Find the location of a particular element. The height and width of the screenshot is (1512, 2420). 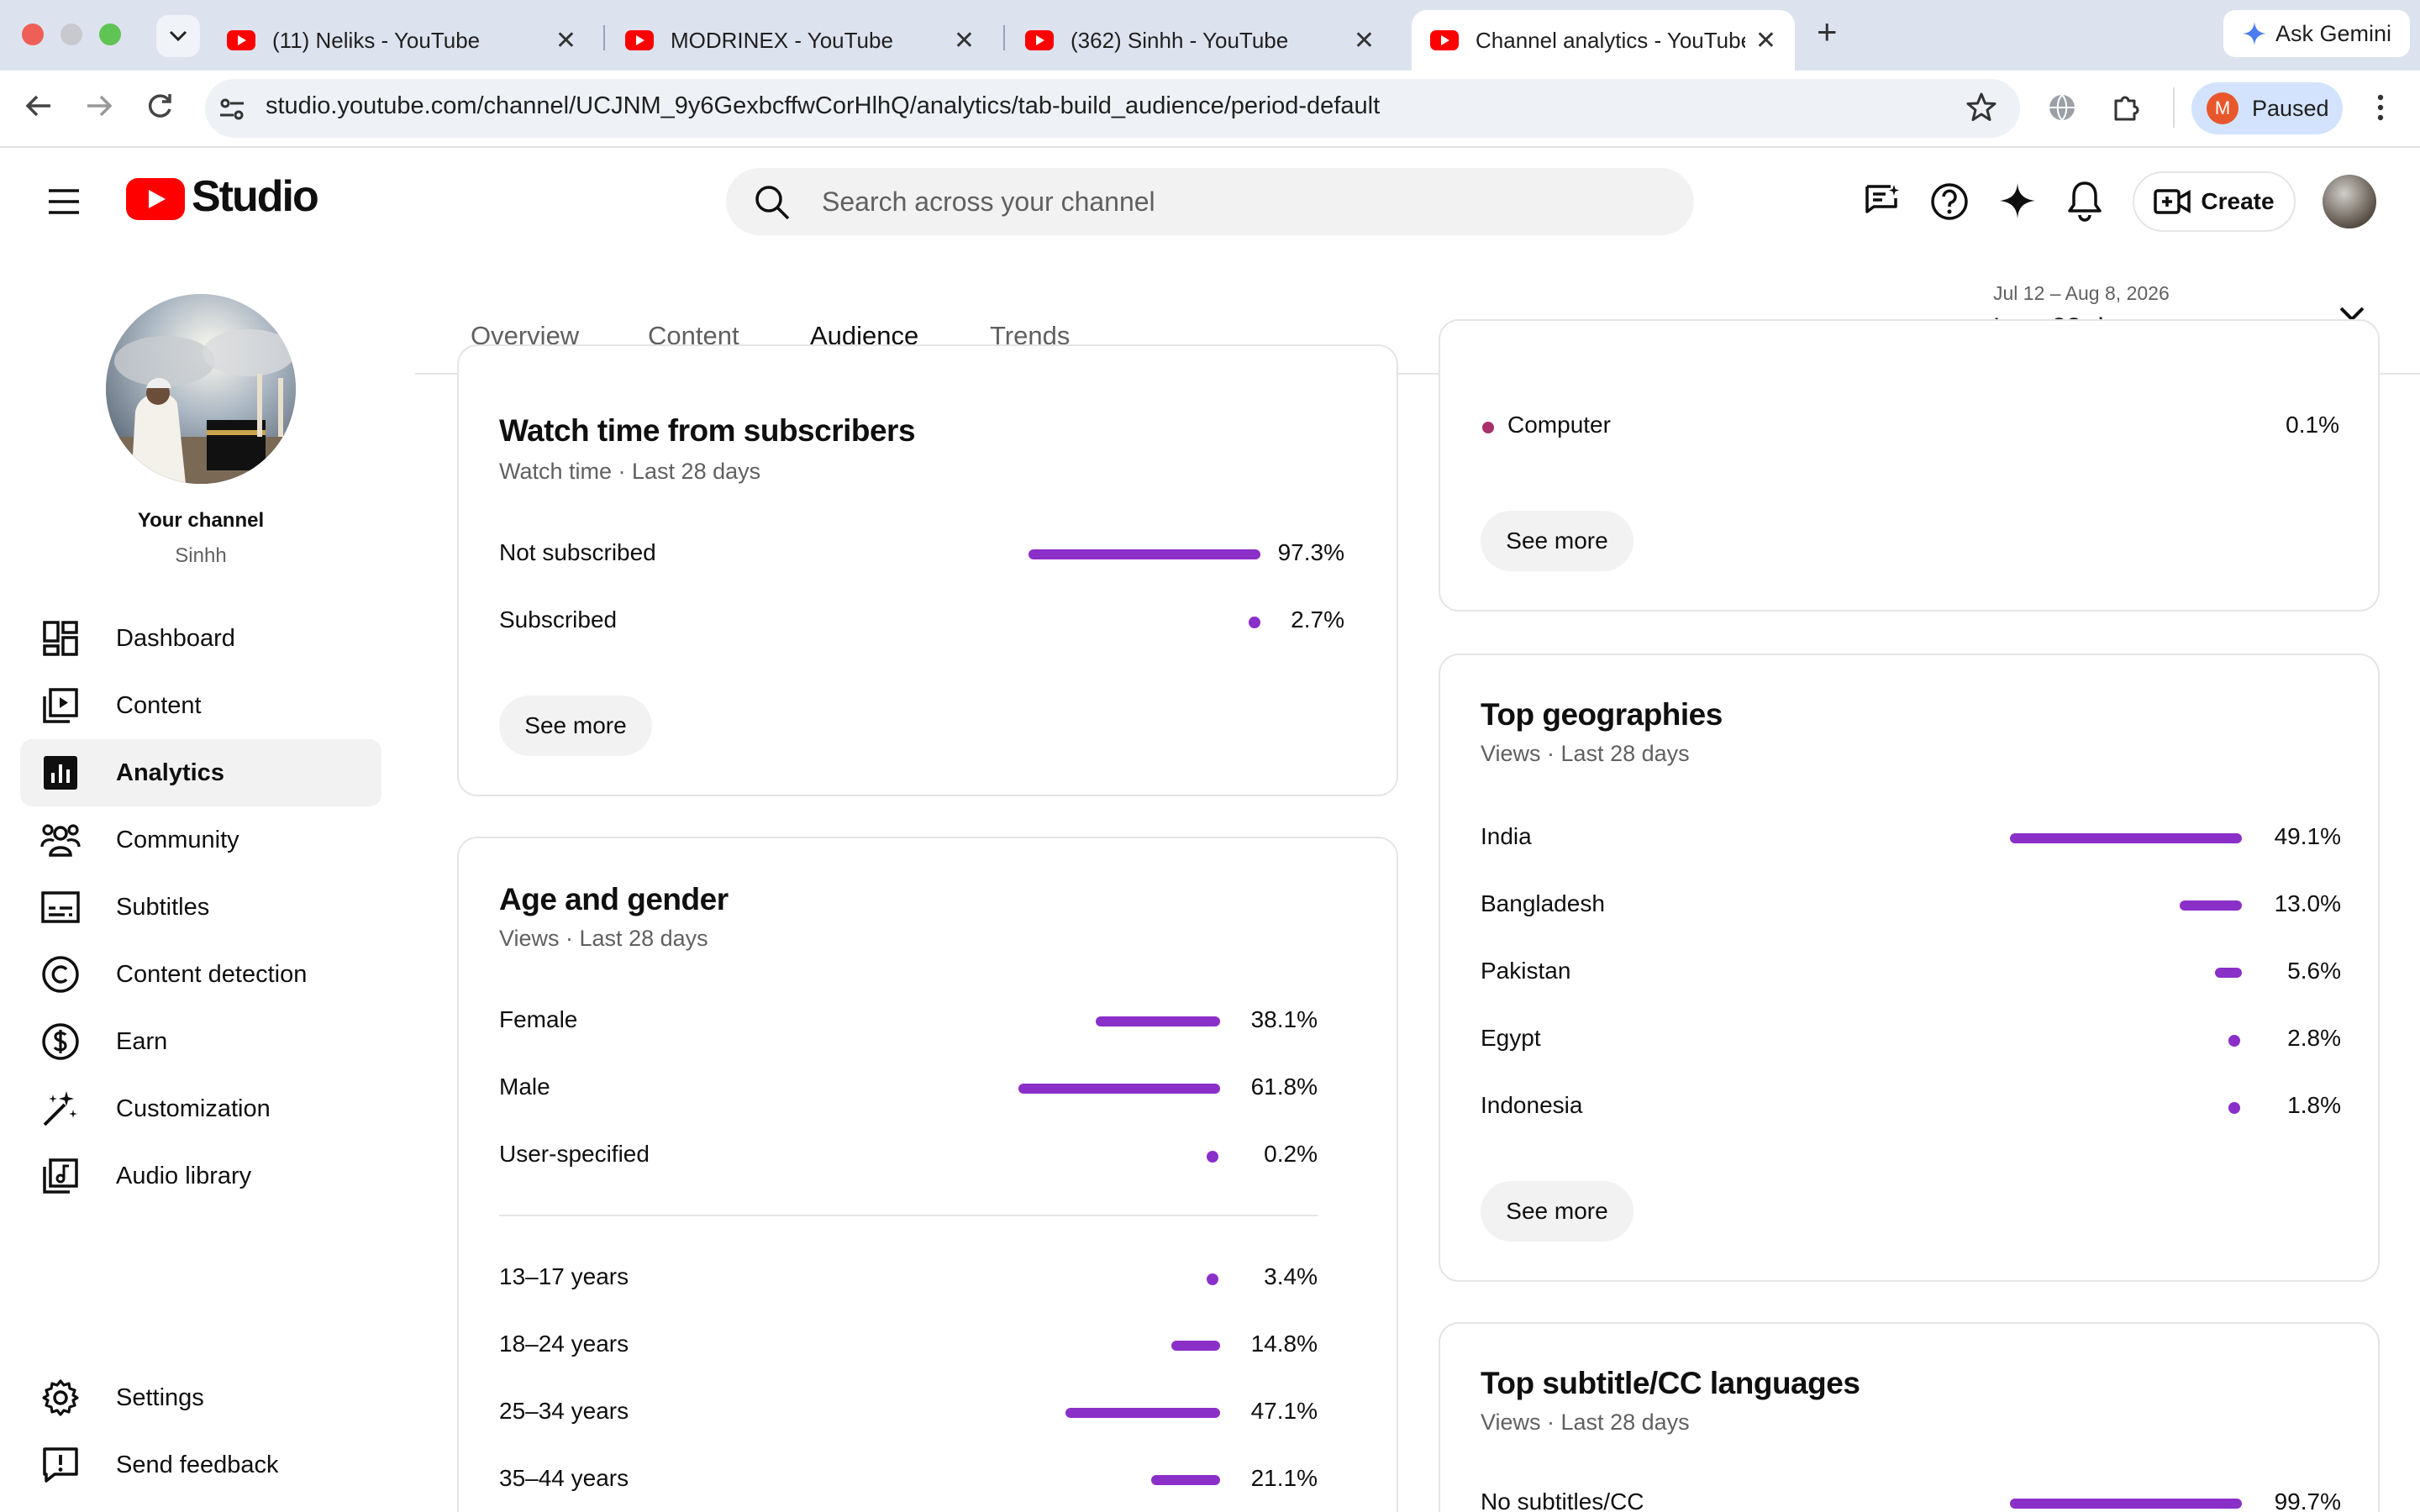

new-tab-icon: + is located at coordinates (1827, 32).